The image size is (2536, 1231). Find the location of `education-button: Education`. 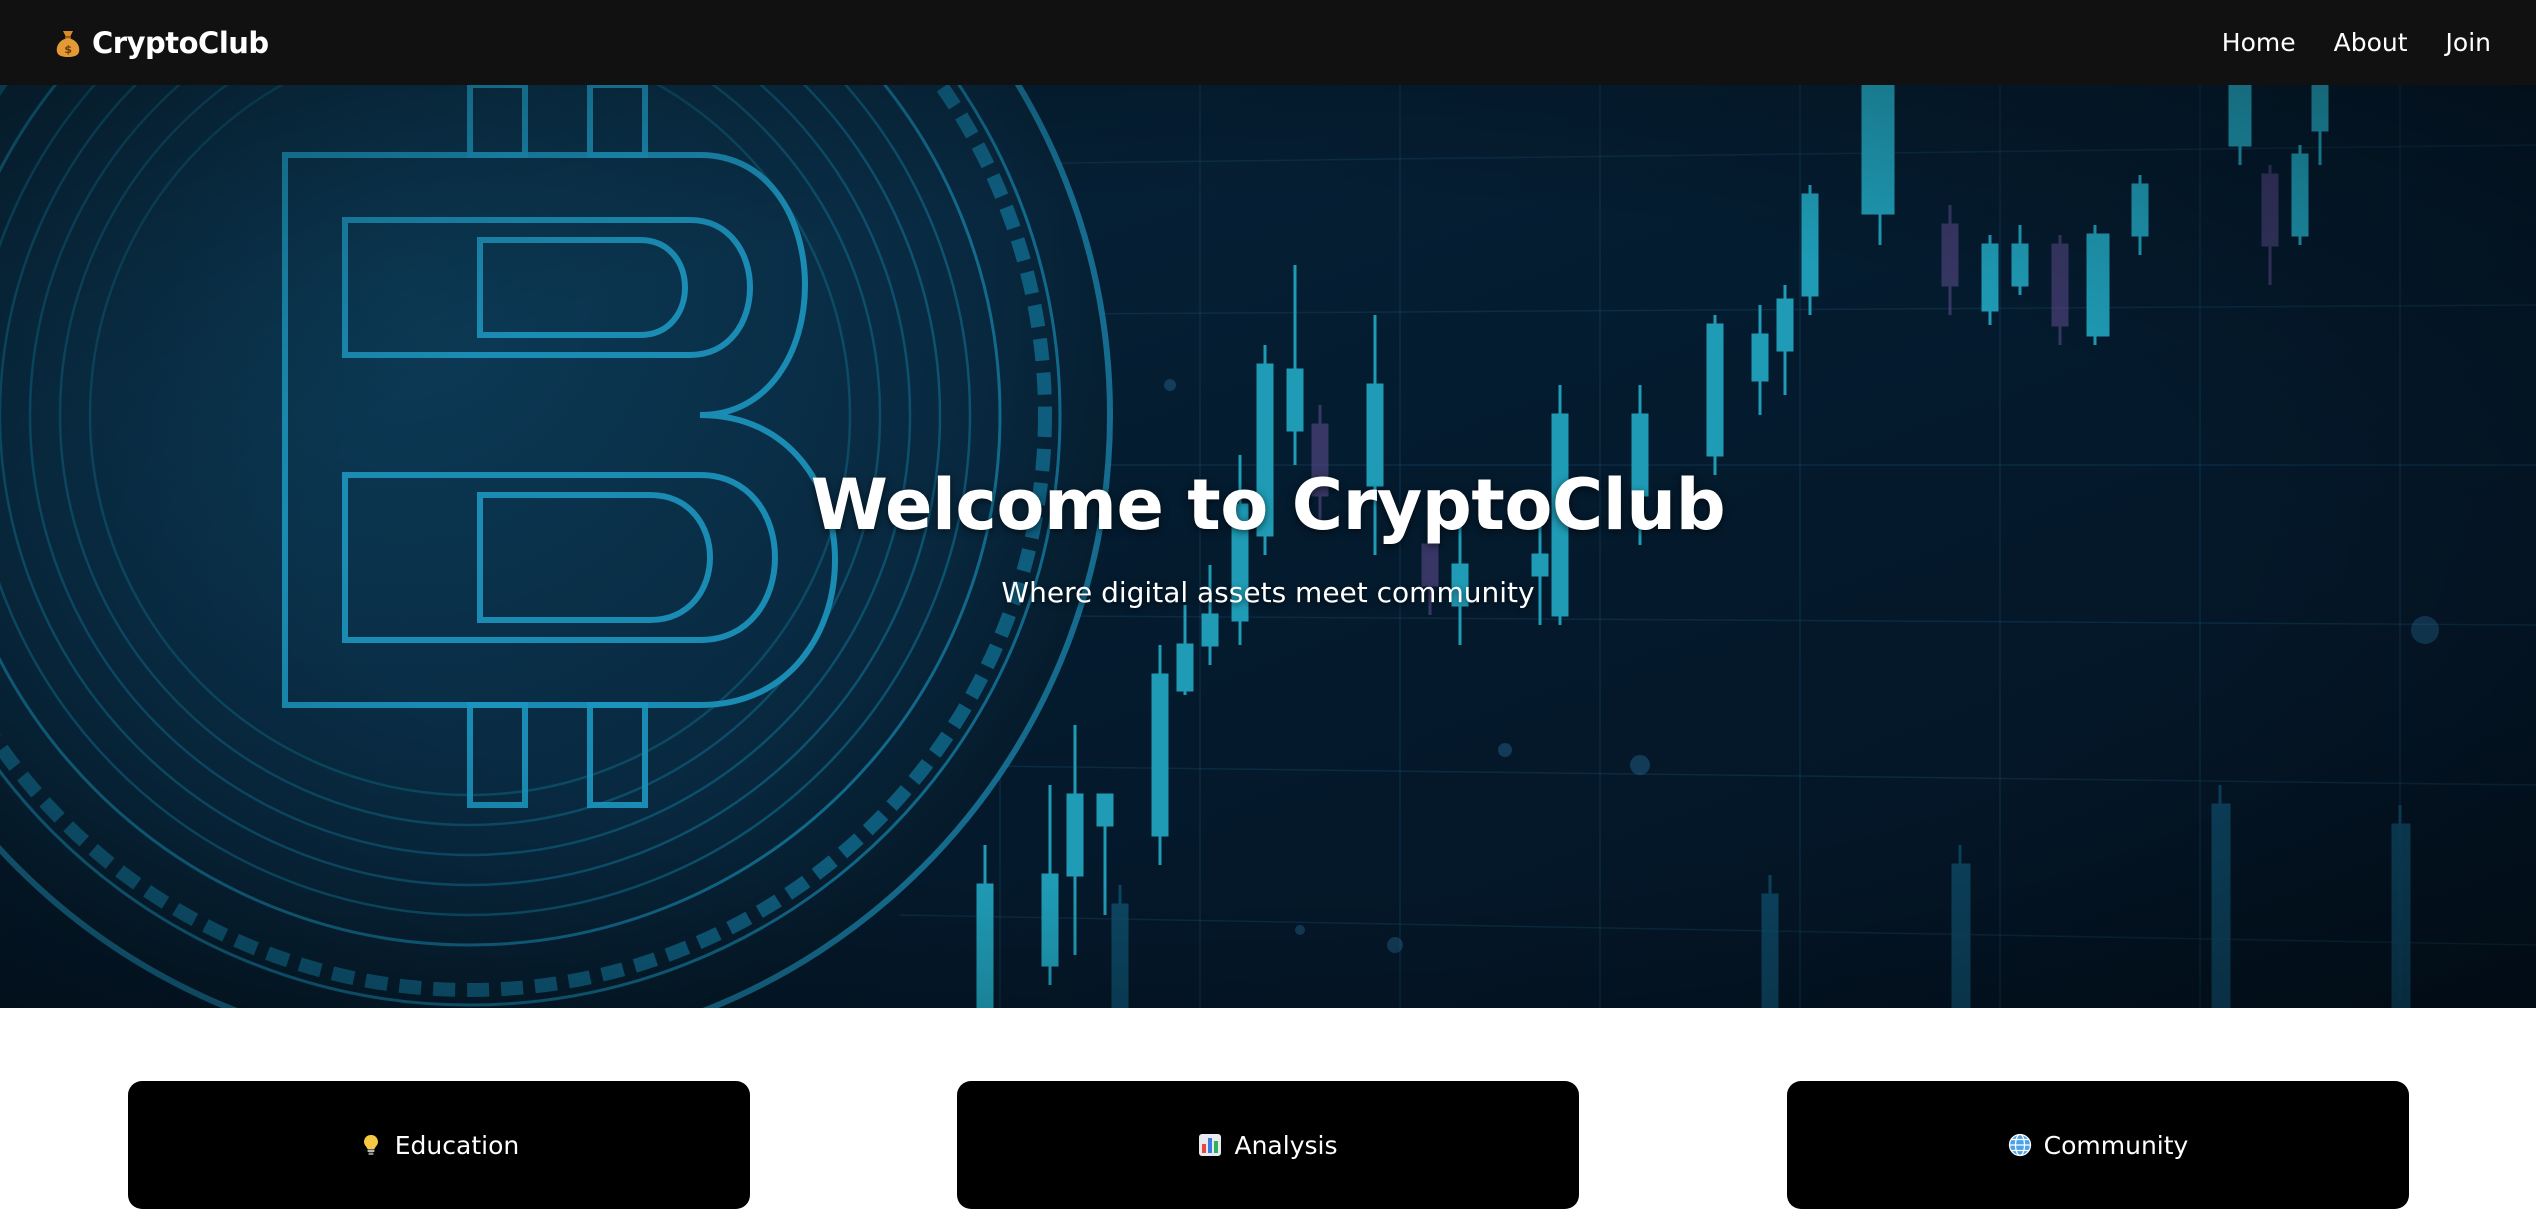

education-button: Education is located at coordinates (439, 1145).